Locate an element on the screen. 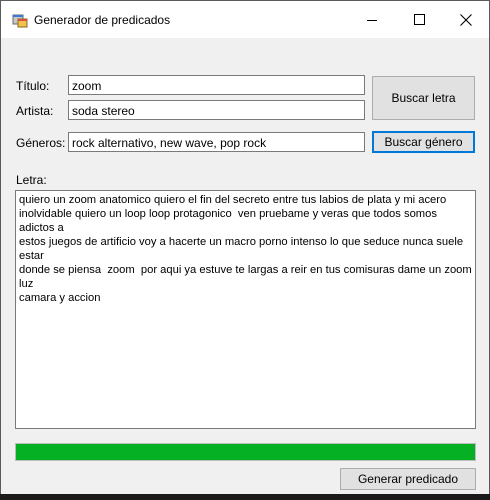 This screenshot has height=500, width=490. title-bar: Generador de predicados is located at coordinates (245, 19).